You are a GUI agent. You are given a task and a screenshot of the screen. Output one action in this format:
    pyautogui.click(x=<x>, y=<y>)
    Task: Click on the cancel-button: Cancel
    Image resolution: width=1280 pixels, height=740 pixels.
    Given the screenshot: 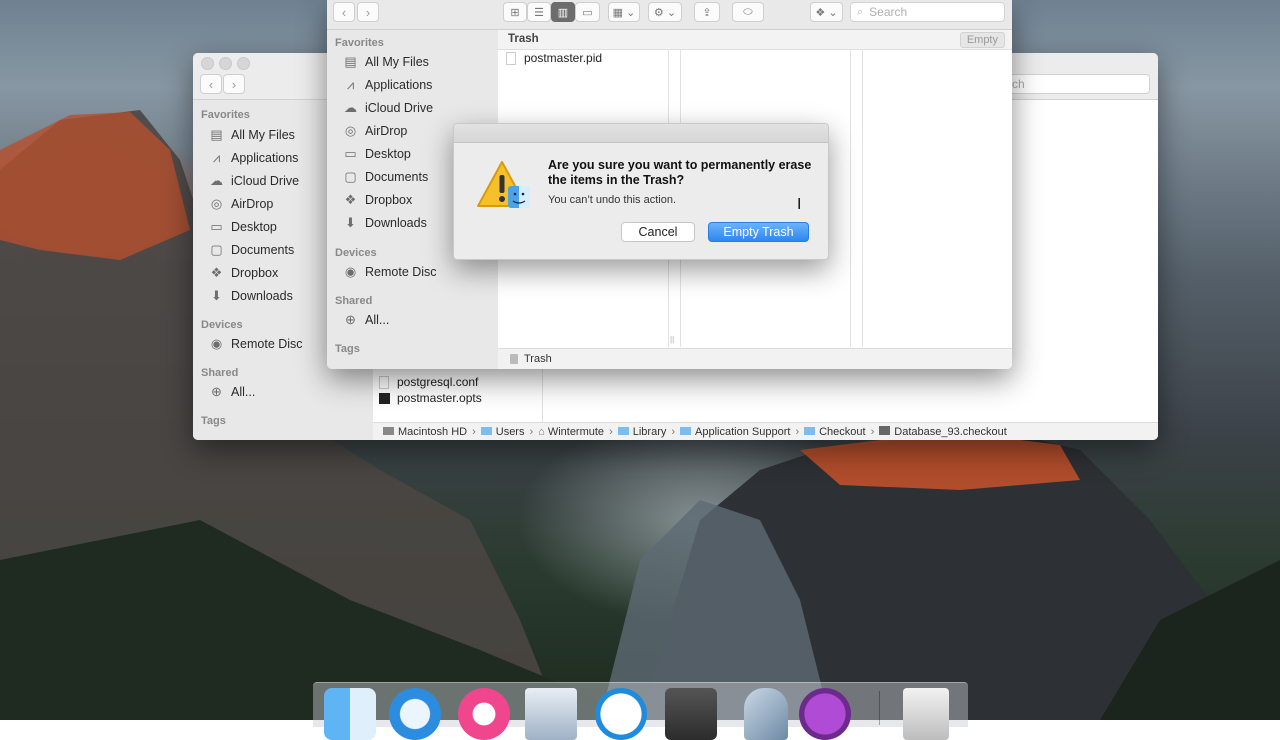 What is the action you would take?
    pyautogui.click(x=658, y=232)
    